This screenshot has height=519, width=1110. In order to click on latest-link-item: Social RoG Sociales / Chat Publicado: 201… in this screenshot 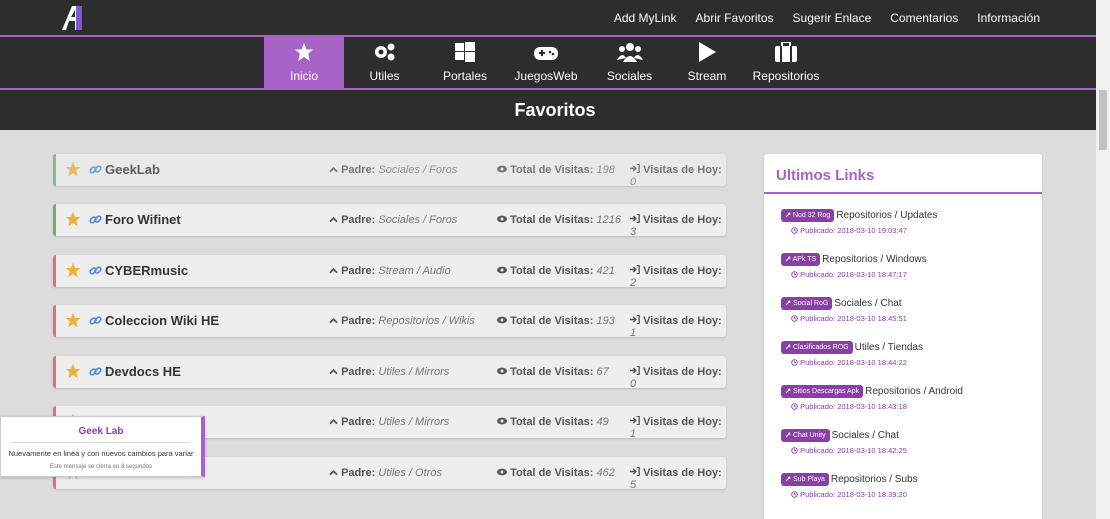, I will do `click(844, 310)`.